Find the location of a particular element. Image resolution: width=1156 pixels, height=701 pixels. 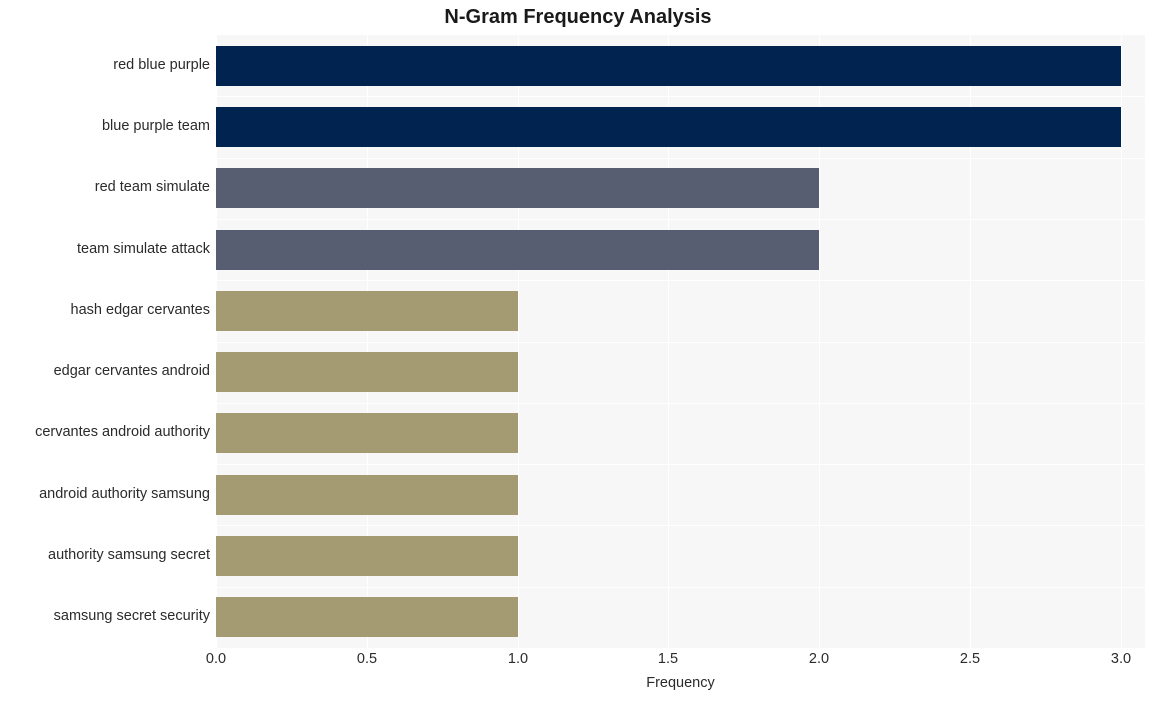

y-axis-tick-label: edgar cervantes android is located at coordinates (131, 371).